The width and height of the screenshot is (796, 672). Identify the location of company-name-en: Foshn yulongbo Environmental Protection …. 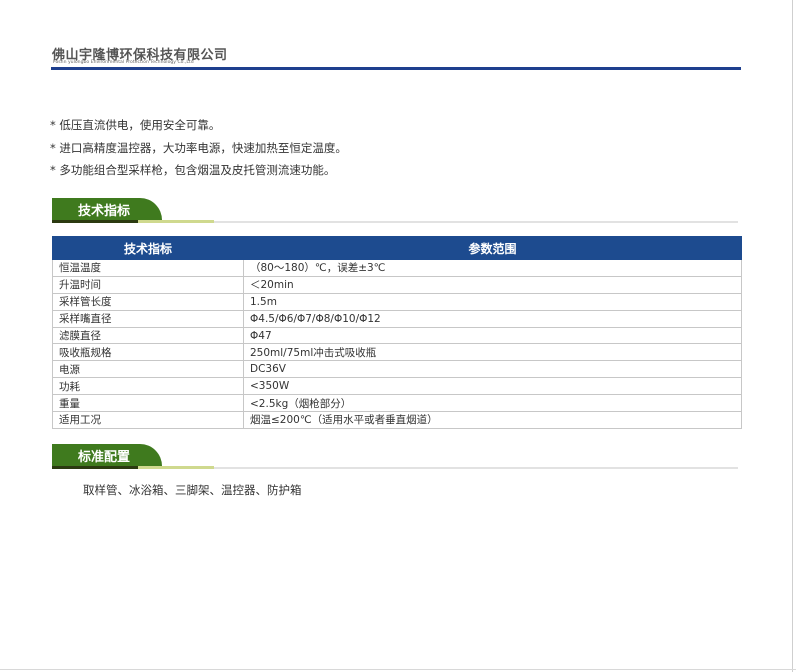
(123, 62).